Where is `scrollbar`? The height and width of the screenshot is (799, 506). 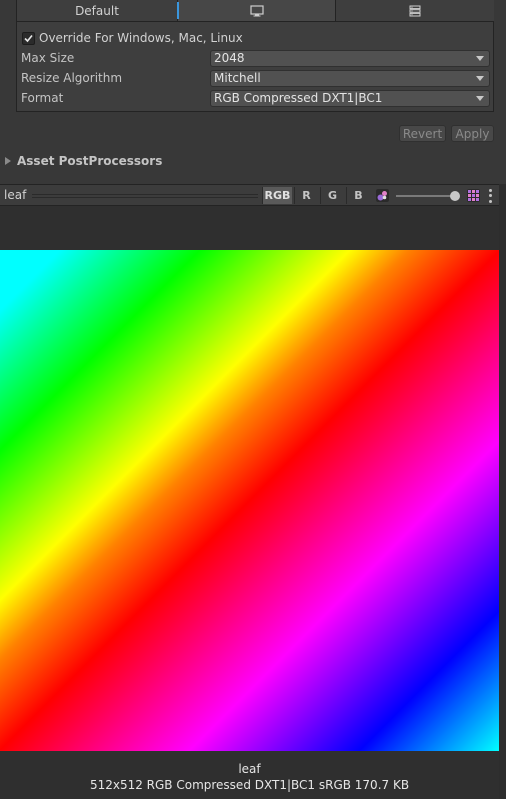 scrollbar is located at coordinates (502, 491).